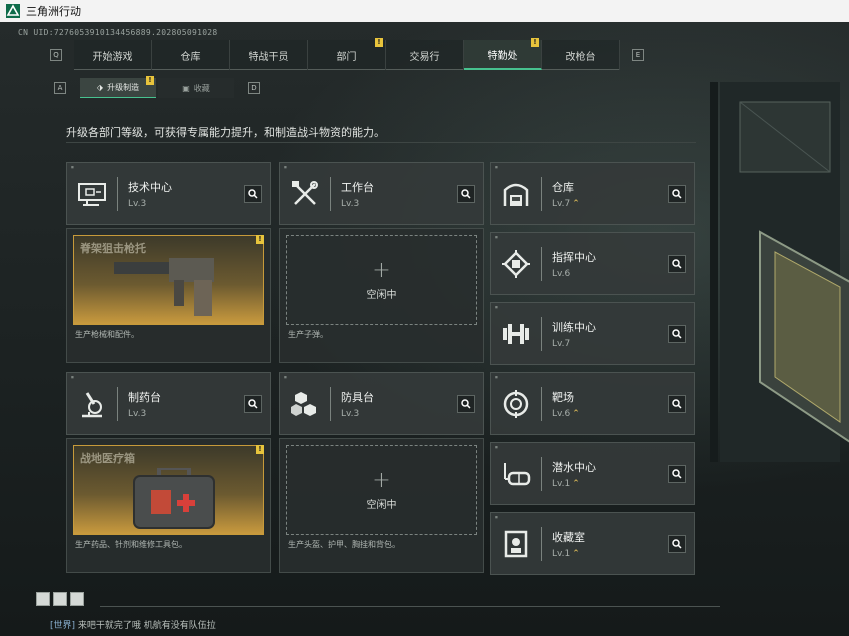 The height and width of the screenshot is (636, 849). What do you see at coordinates (174, 498) in the screenshot?
I see `medkit-icon` at bounding box center [174, 498].